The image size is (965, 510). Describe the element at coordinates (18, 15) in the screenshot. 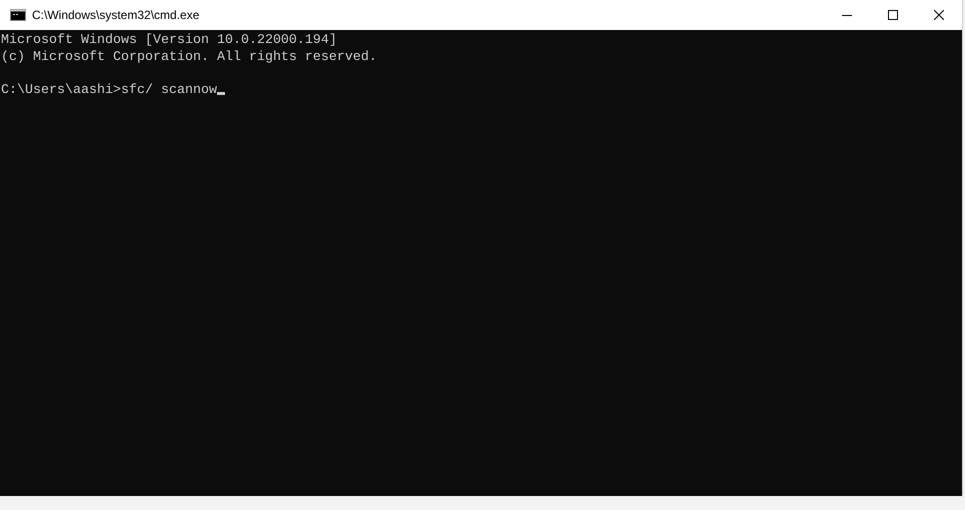

I see `console-icon` at that location.